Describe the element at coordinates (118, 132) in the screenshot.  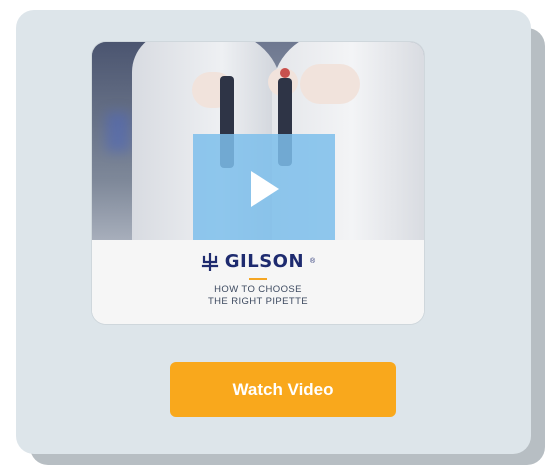
I see `thumbnail-light` at that location.